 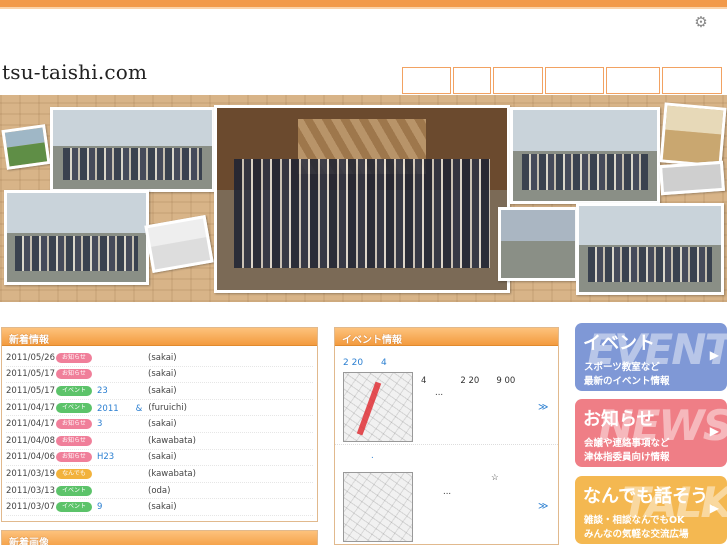 What do you see at coordinates (74, 72) in the screenshot?
I see `site-logo: tsu-taishi.com` at bounding box center [74, 72].